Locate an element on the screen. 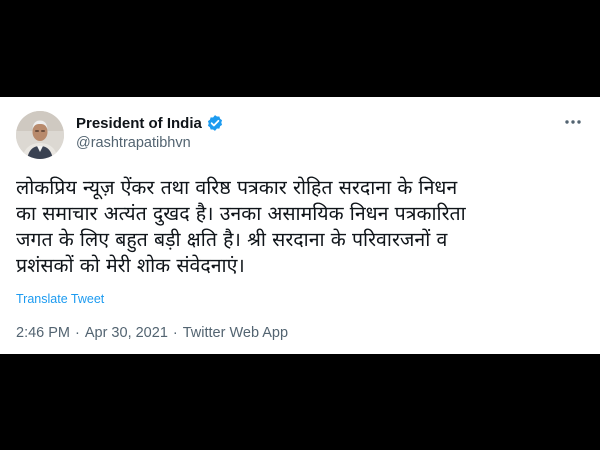 The image size is (600, 450). display-name: President of India is located at coordinates (139, 123).